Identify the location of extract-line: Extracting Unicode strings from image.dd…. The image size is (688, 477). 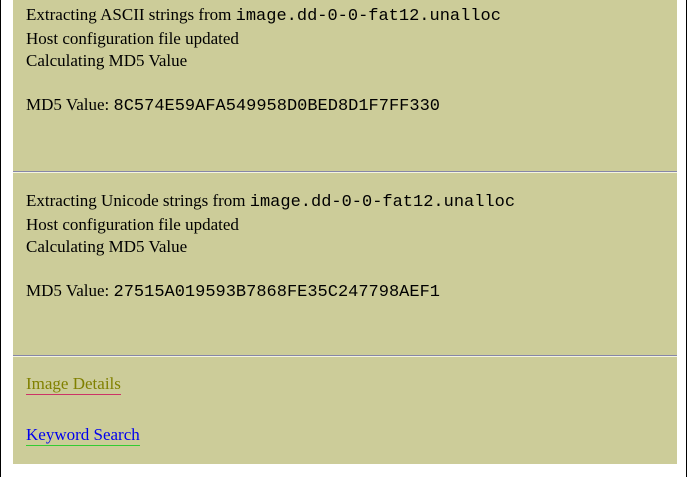
(270, 202).